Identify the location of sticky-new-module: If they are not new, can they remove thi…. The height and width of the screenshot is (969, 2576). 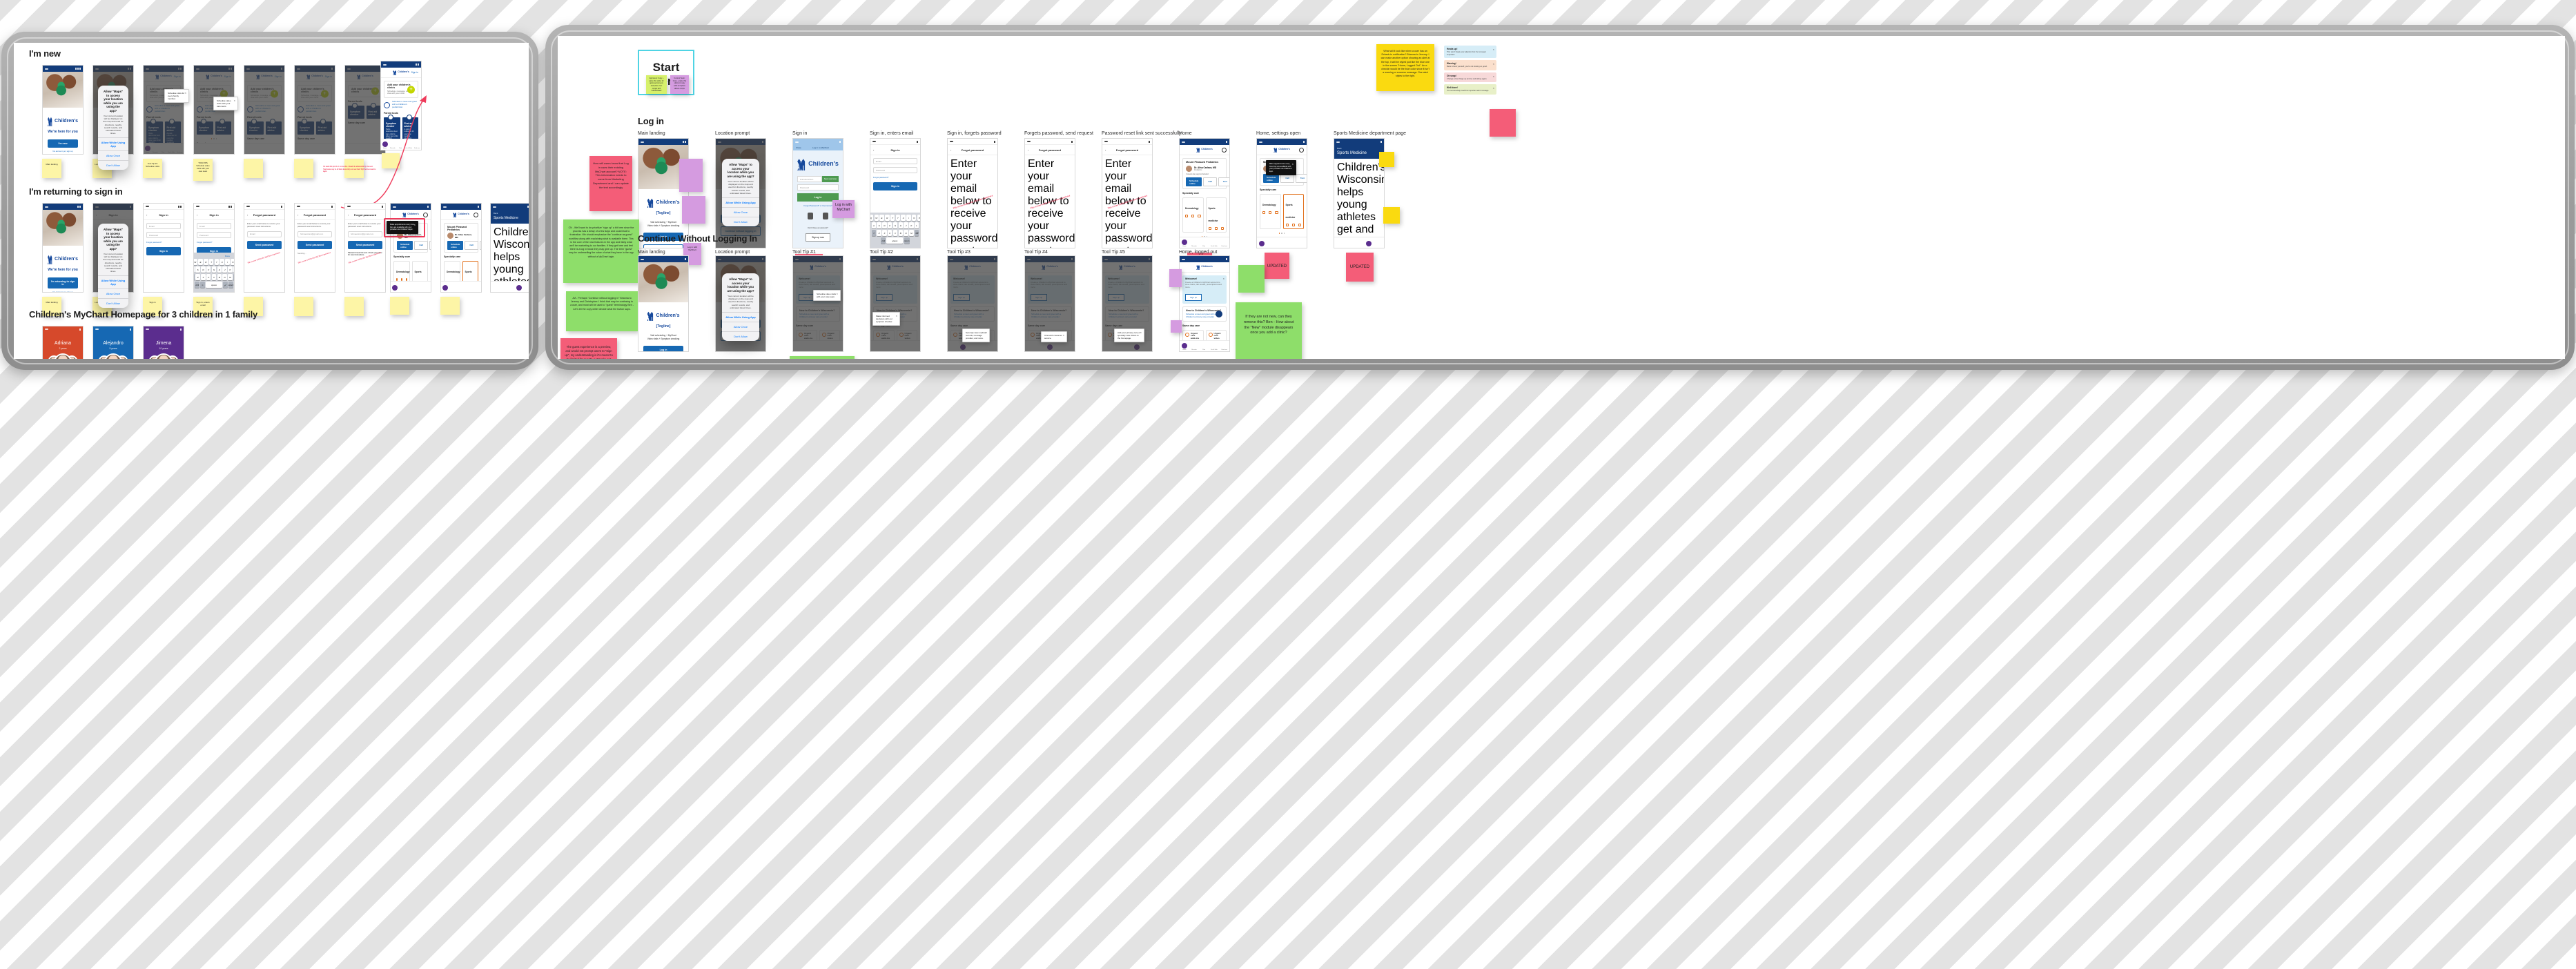
(1269, 330).